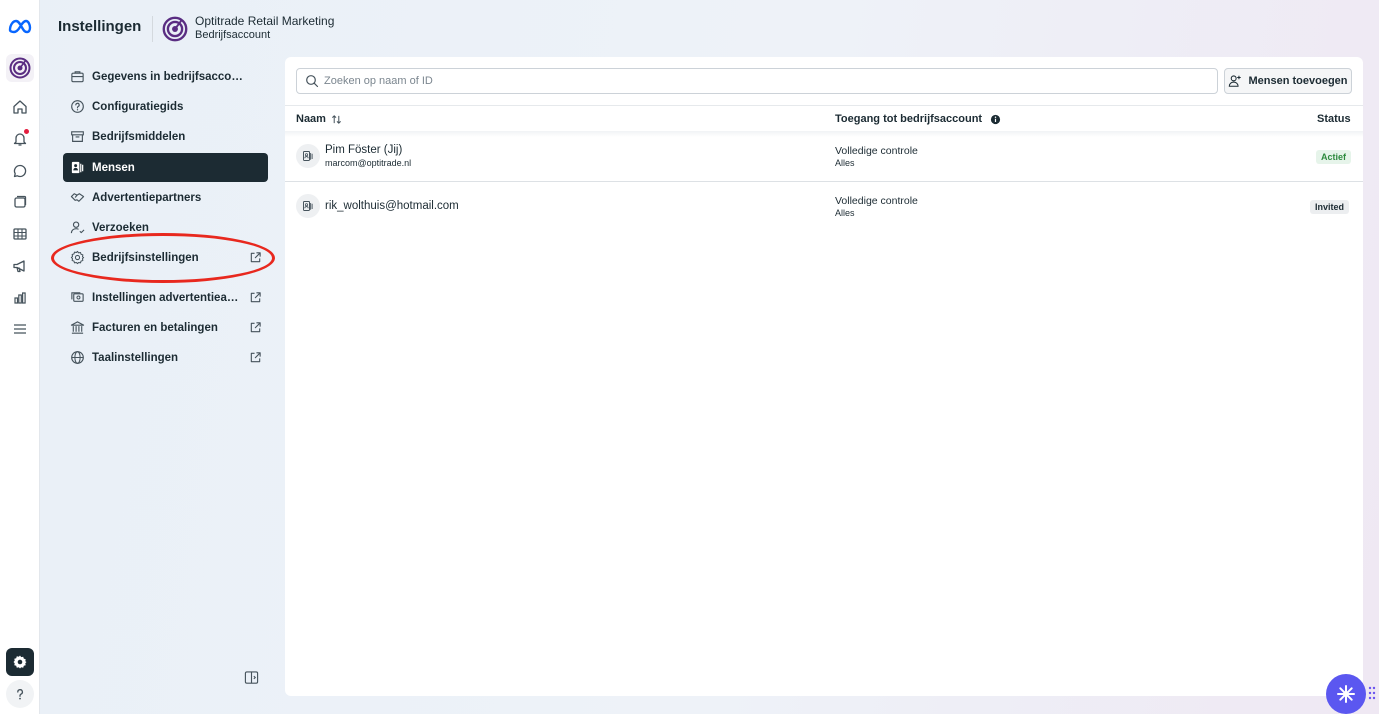 Image resolution: width=1379 pixels, height=714 pixels. Describe the element at coordinates (363, 150) in the screenshot. I see `person-name: Pim Föster (Jij)` at that location.